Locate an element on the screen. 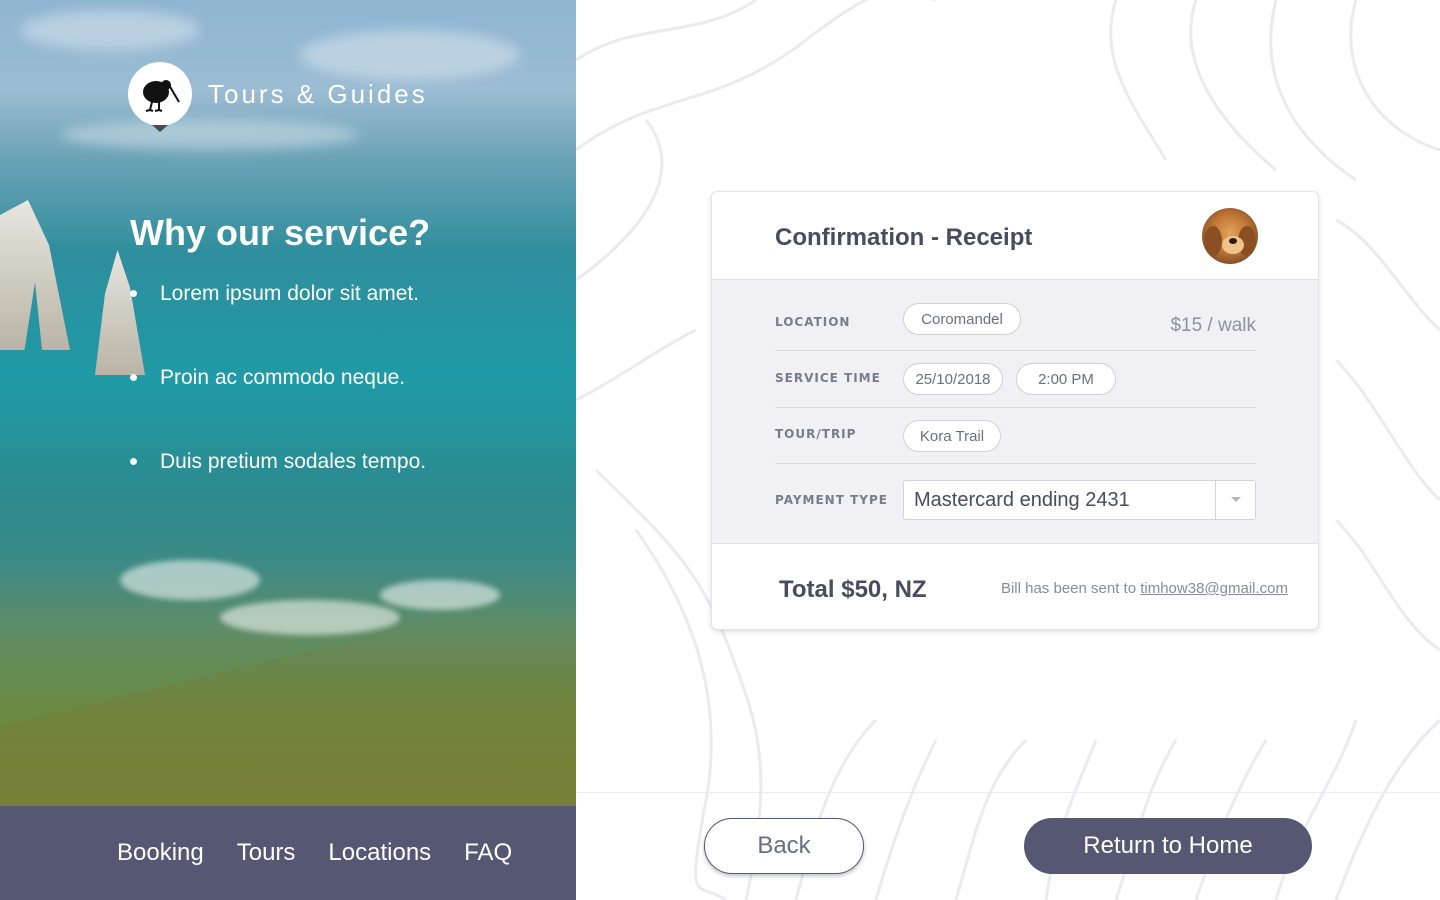  payment-value: Mastercard ending 2431 is located at coordinates (1022, 499).